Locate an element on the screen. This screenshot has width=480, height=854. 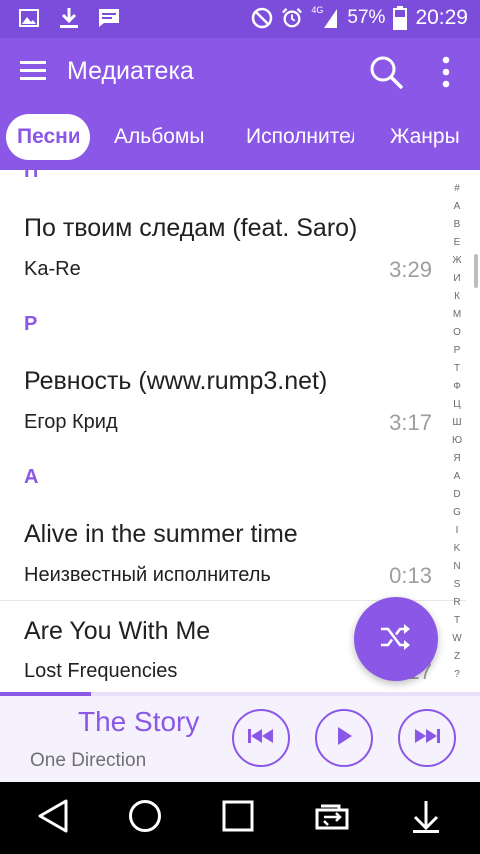
recents-icon is located at coordinates (238, 818).